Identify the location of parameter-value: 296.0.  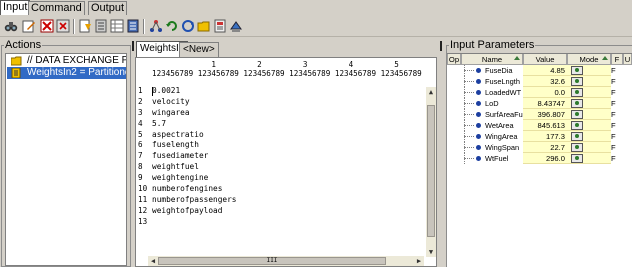
(545, 158).